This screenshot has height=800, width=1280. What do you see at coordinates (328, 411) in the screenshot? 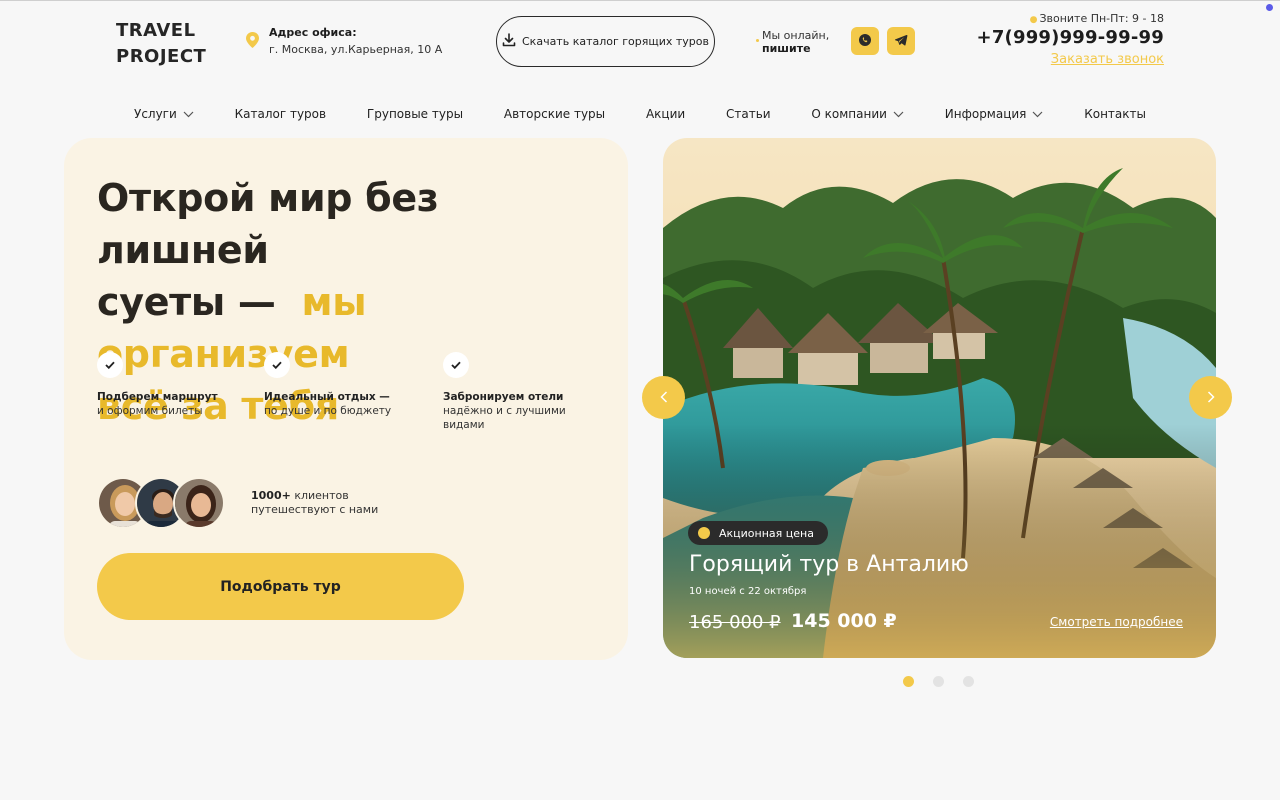
I see `feature-text: по душе и по бюджету` at bounding box center [328, 411].